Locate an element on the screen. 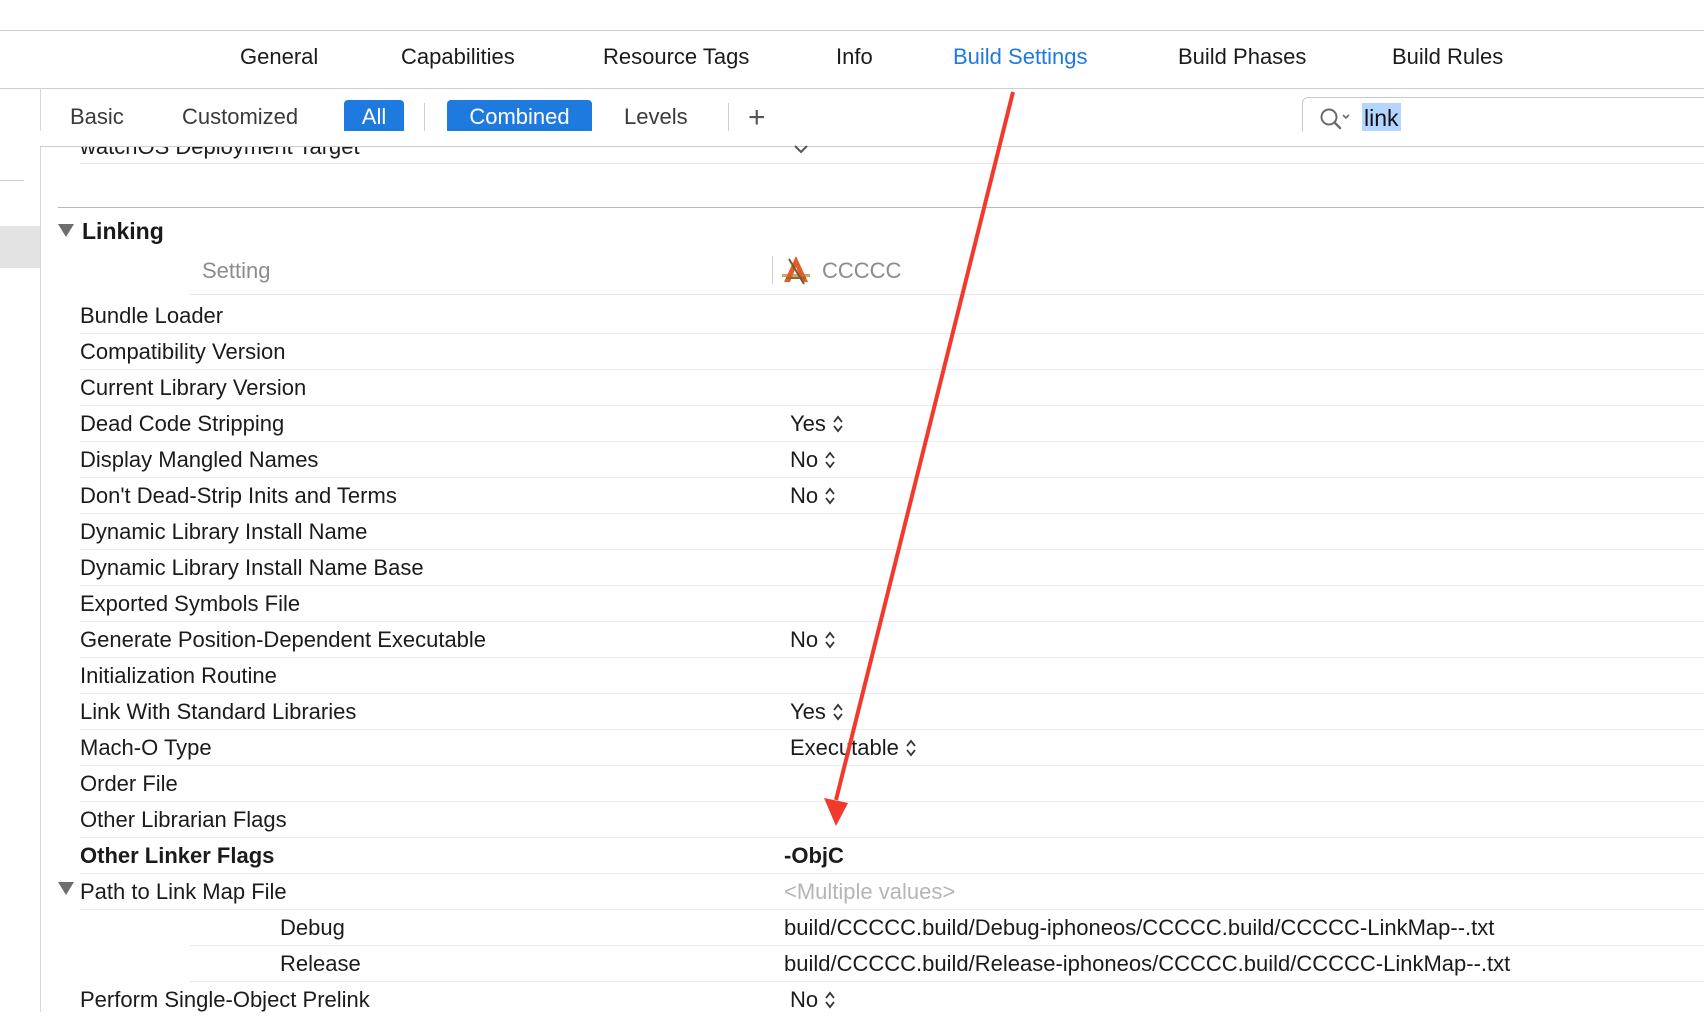  filter-levels-button: Levels is located at coordinates (656, 117).